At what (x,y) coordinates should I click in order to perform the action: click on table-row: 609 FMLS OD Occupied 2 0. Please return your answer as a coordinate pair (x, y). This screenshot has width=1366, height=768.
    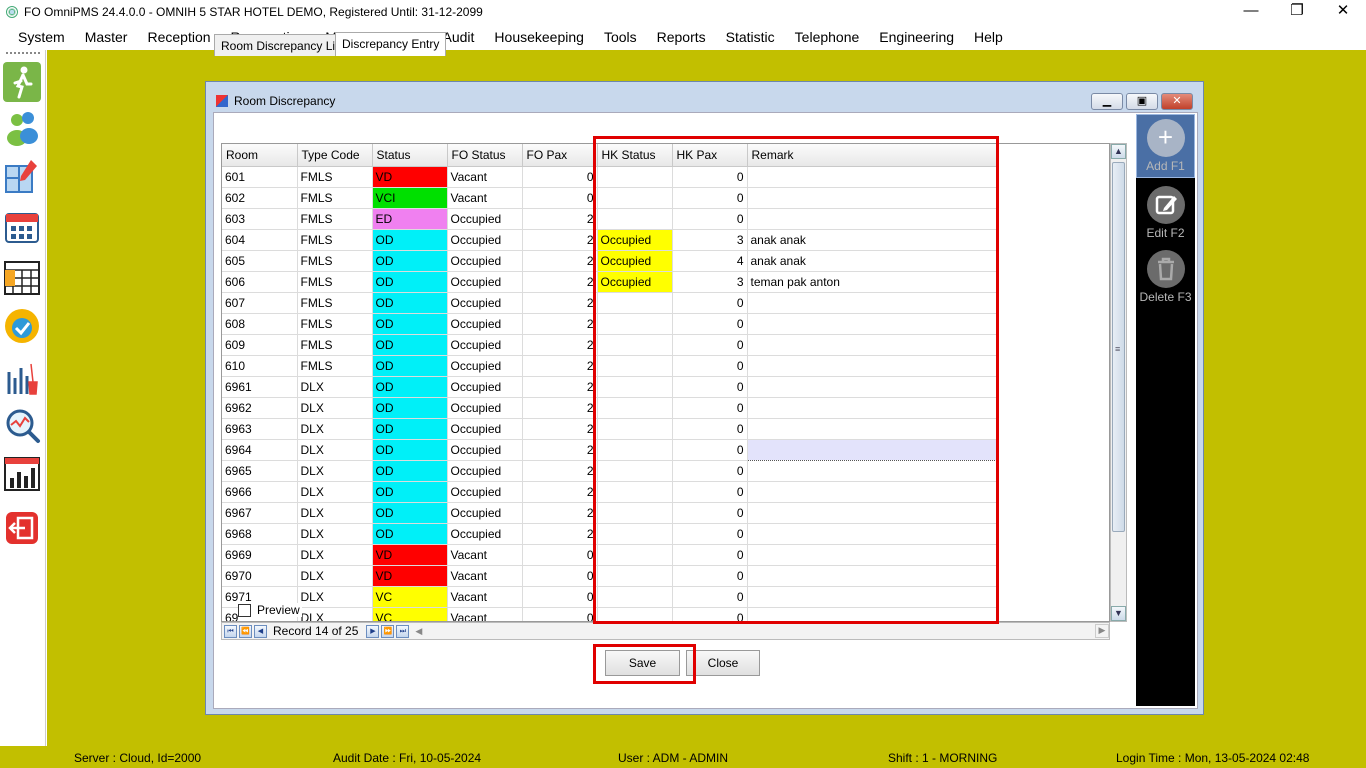
    Looking at the image, I should click on (610, 345).